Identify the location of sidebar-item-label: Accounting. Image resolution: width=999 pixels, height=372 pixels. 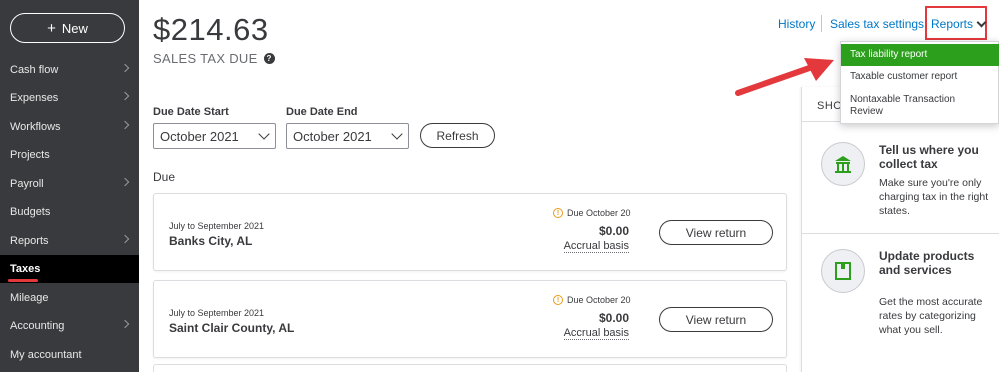
(37, 326).